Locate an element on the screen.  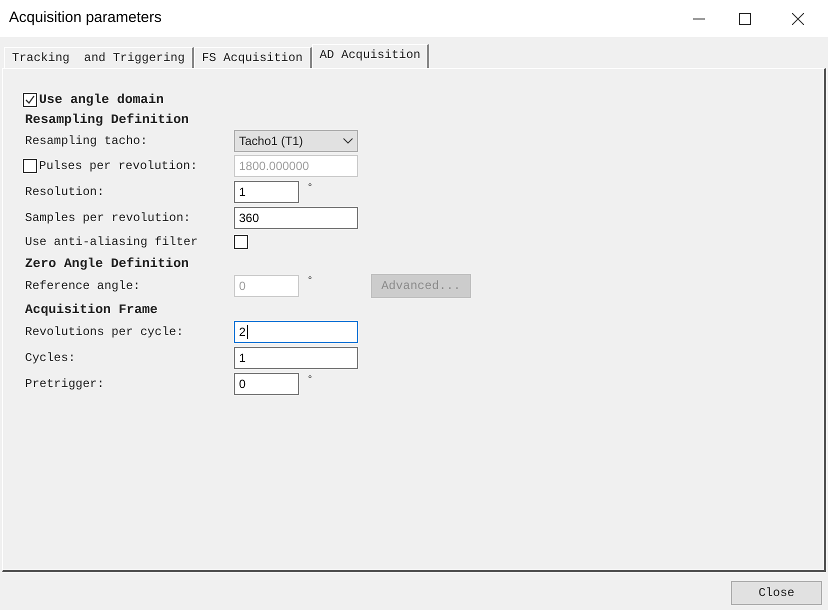
field-label: Resampling tacho: is located at coordinates (86, 141).